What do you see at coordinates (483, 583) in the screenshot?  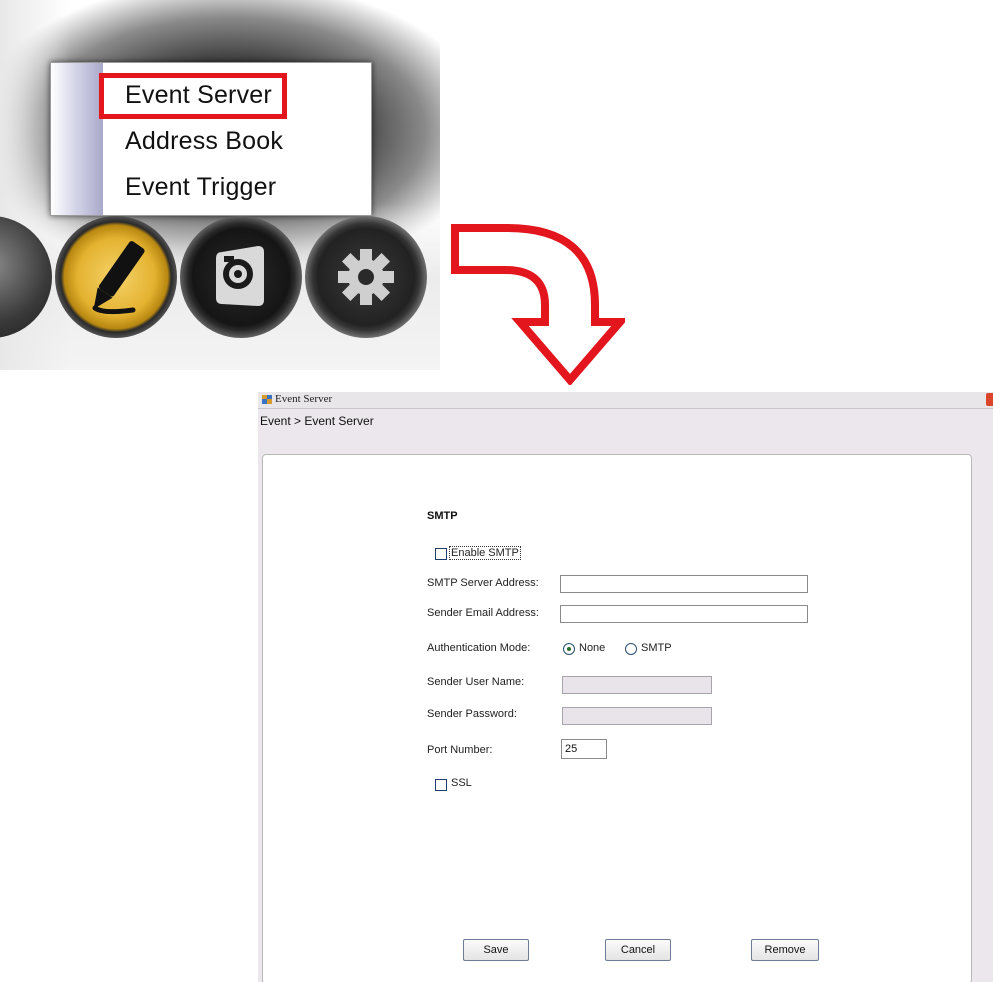 I see `smtp-server-label: SMTP Server Address:` at bounding box center [483, 583].